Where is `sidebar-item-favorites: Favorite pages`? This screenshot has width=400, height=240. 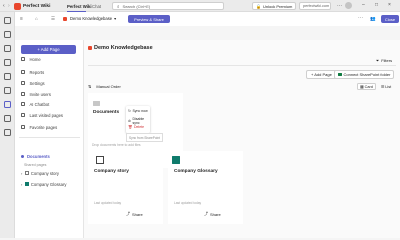
sidebar-item-favorites: Favorite pages is located at coordinates (39, 127).